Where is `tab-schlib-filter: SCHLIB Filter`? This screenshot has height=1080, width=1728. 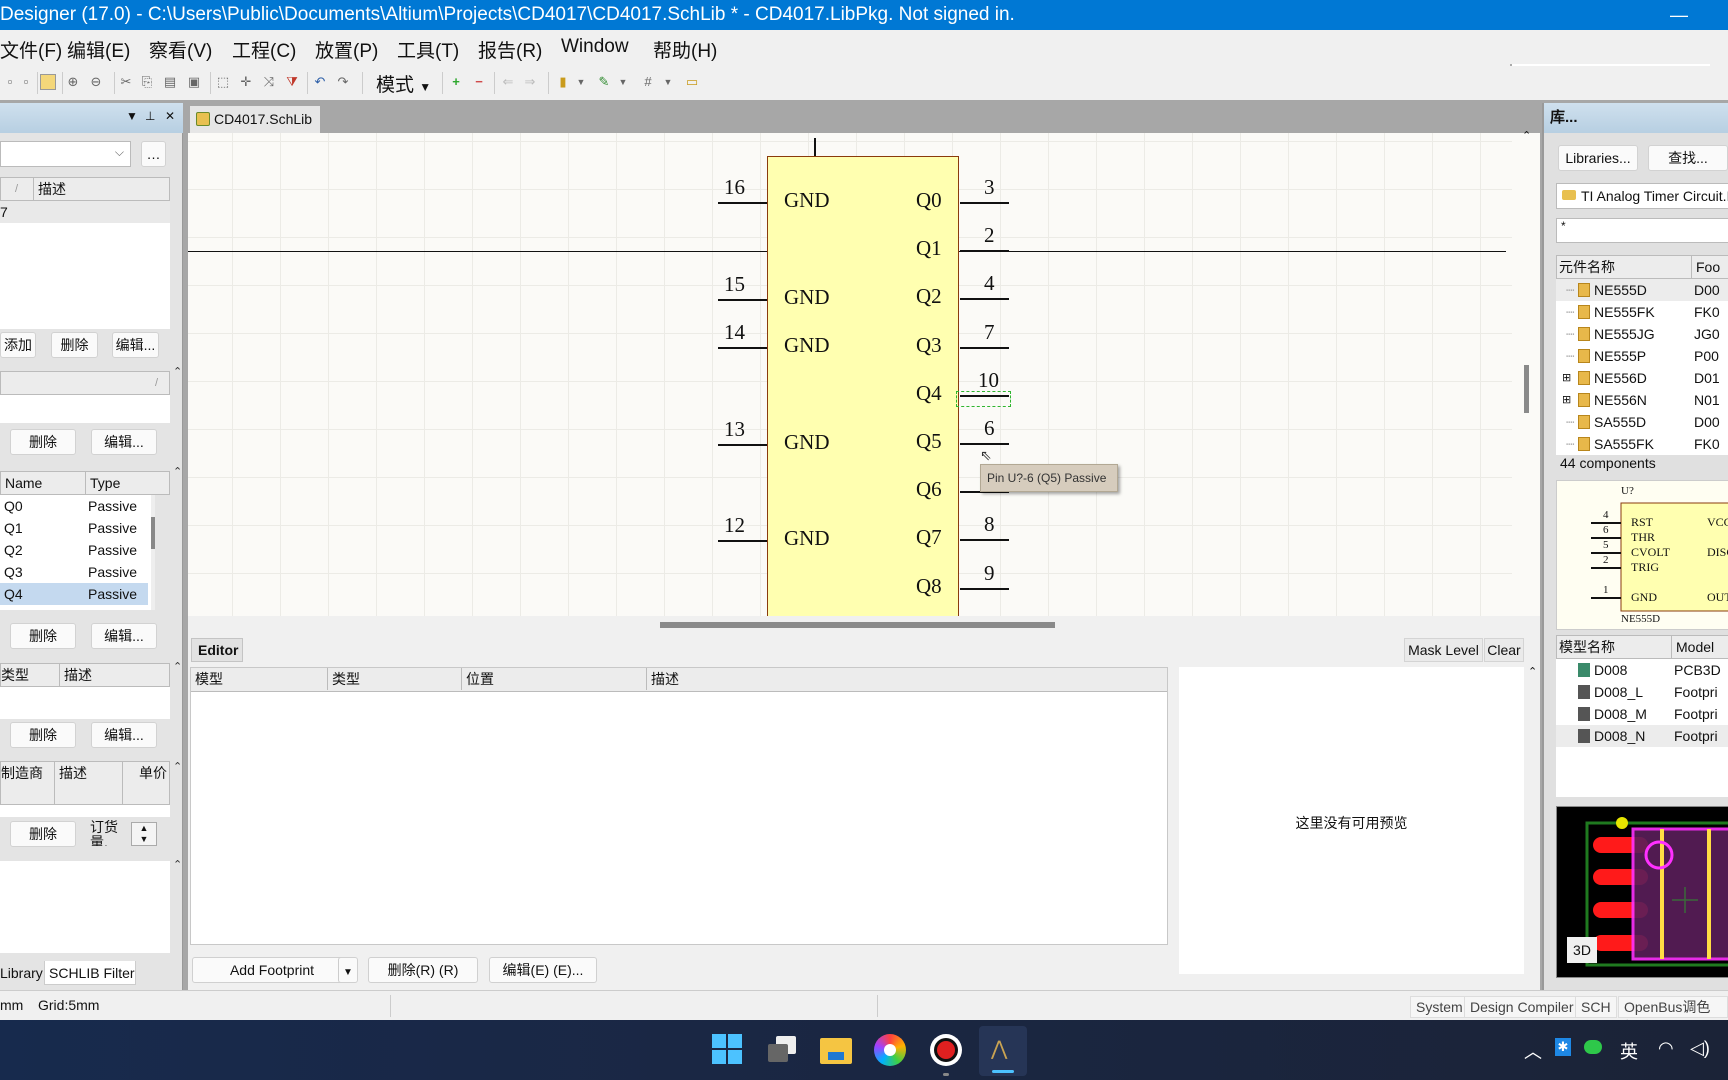
tab-schlib-filter: SCHLIB Filter is located at coordinates (90, 973).